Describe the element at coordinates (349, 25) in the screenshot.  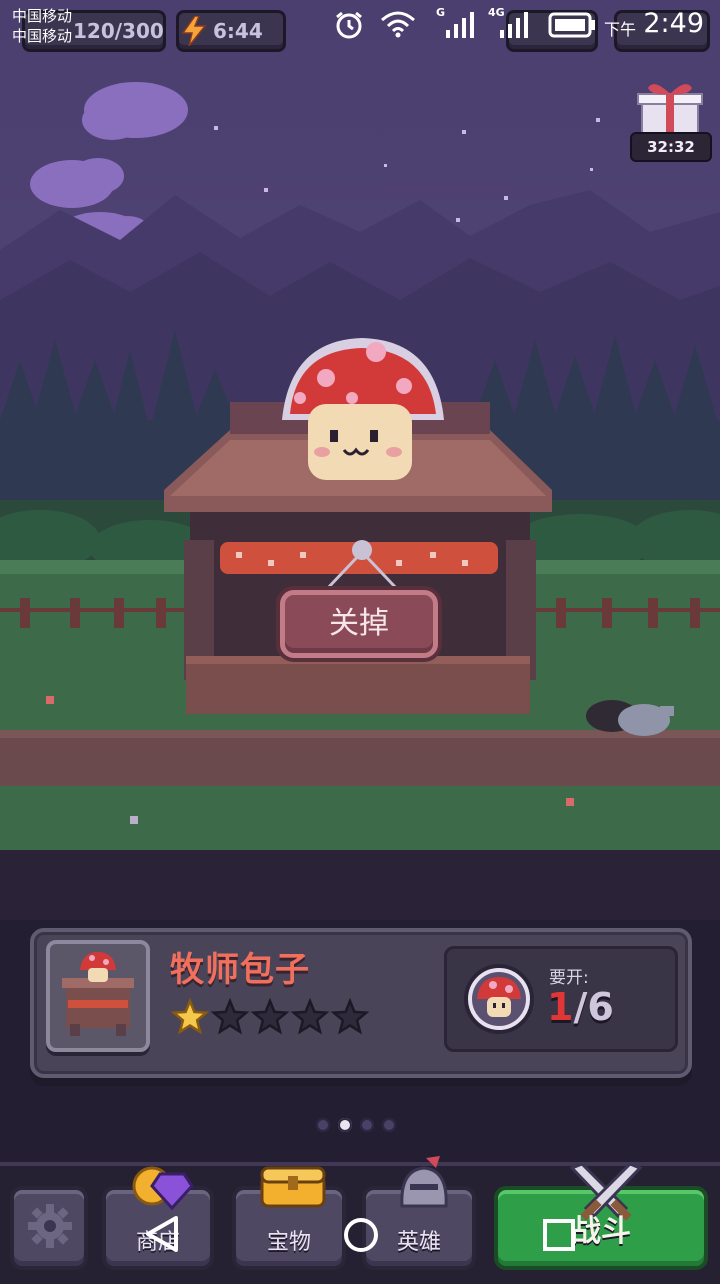
I see `alarm-icon` at that location.